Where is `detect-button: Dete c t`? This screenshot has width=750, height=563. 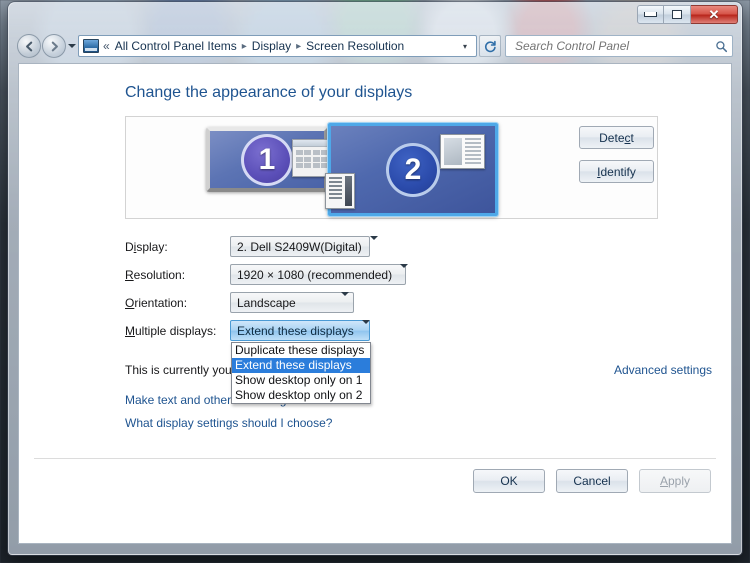
detect-button: Dete c t is located at coordinates (616, 137).